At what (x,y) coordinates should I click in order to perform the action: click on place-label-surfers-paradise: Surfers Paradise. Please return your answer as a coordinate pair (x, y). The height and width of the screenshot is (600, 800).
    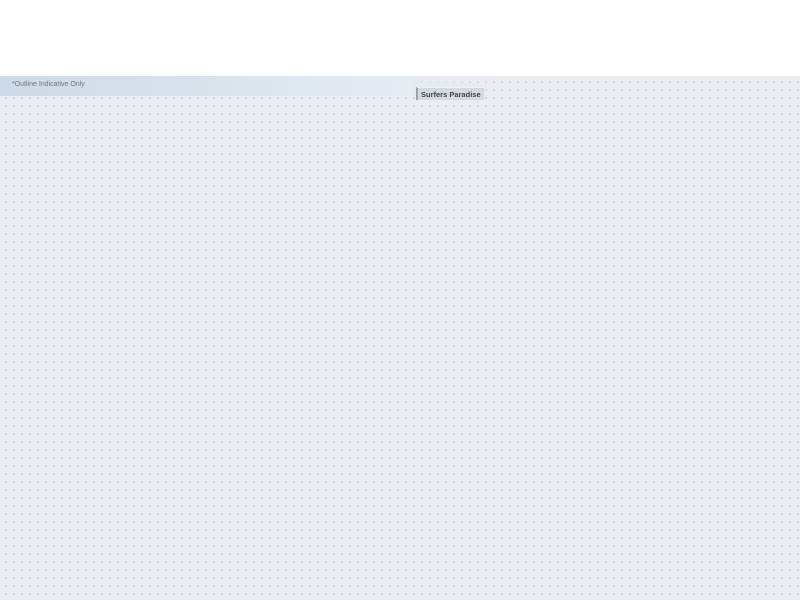
    Looking at the image, I should click on (450, 93).